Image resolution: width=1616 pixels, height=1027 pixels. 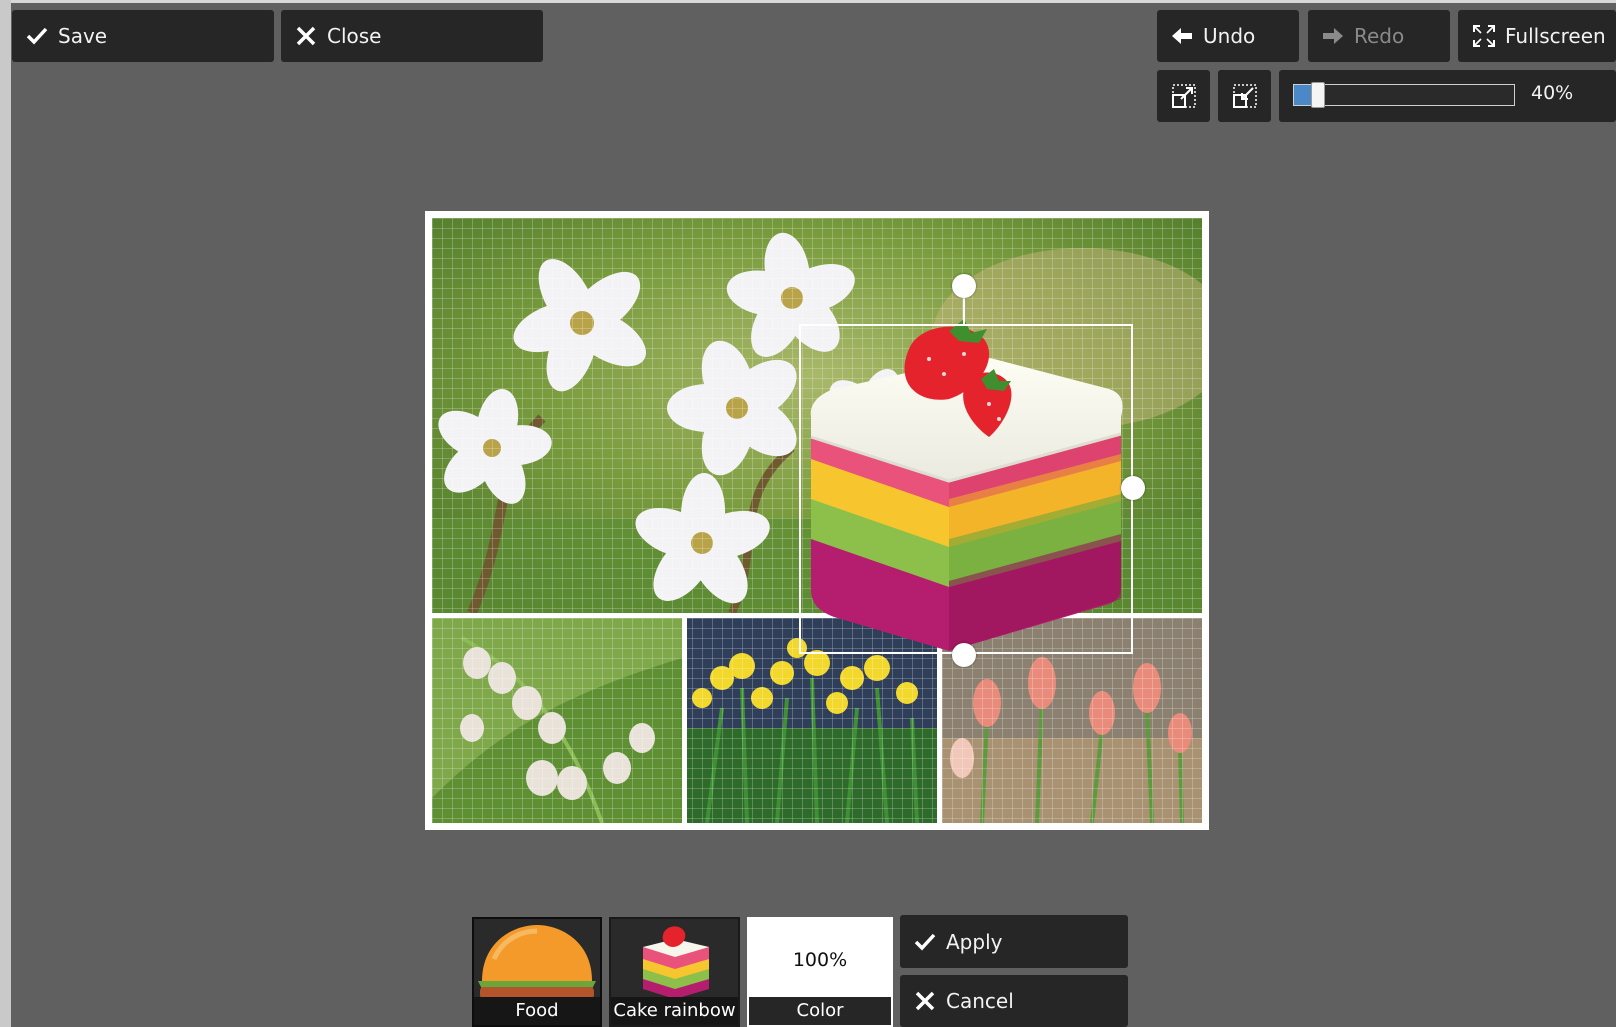 What do you see at coordinates (674, 960) in the screenshot?
I see `cake-icon` at bounding box center [674, 960].